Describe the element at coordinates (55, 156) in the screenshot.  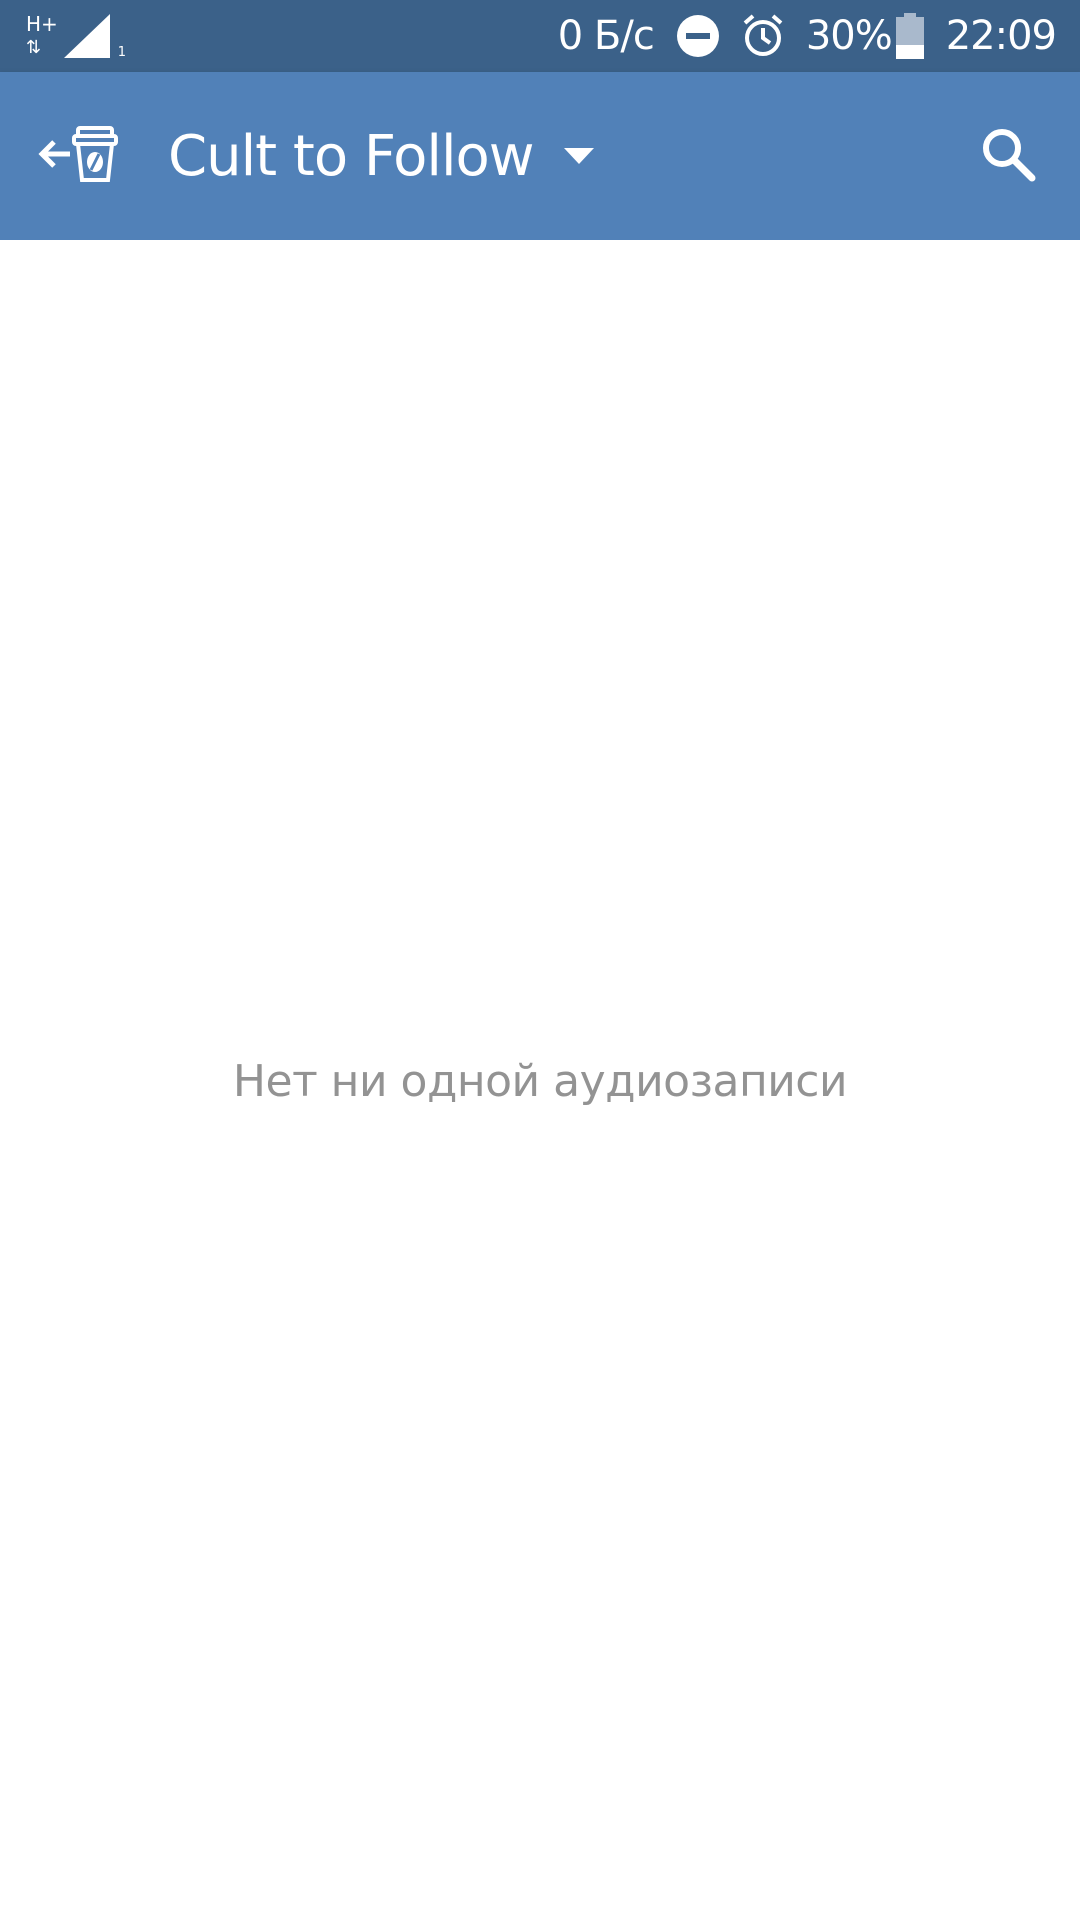
I see `back-arrow-icon` at that location.